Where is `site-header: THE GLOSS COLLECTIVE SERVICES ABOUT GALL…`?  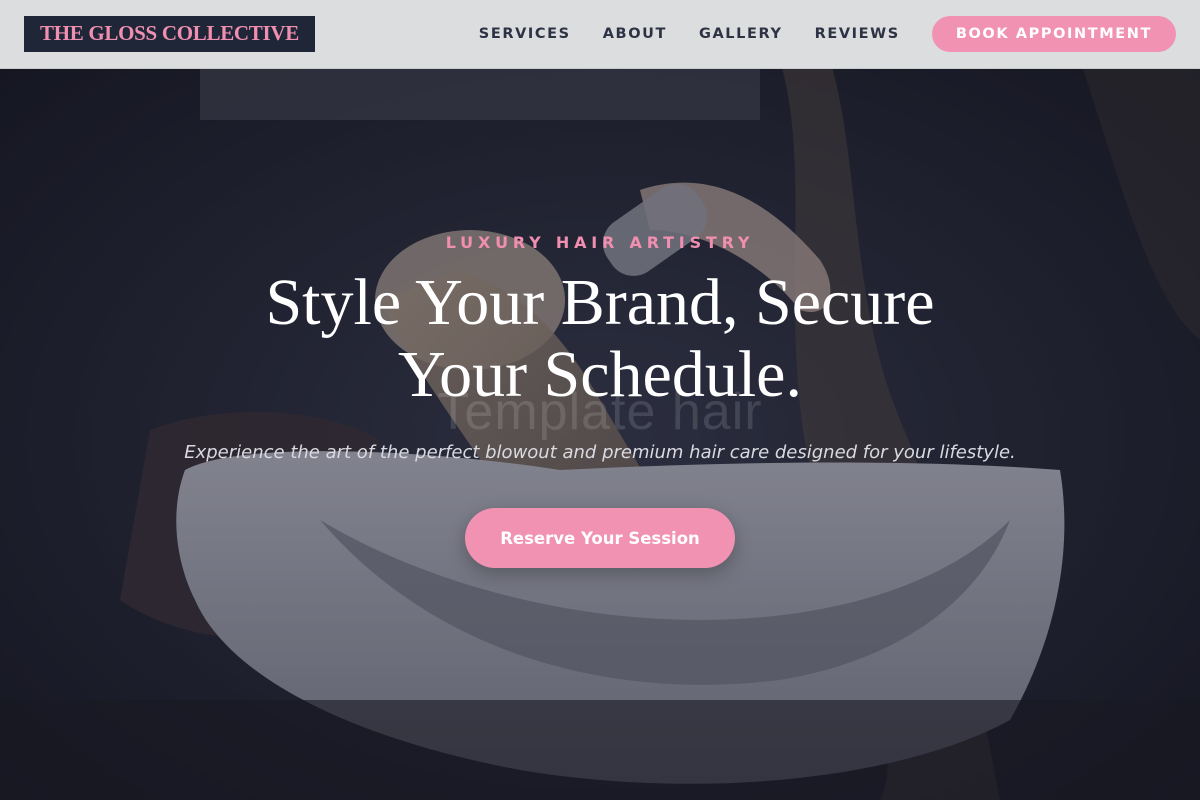
site-header: THE GLOSS COLLECTIVE SERVICES ABOUT GALL… is located at coordinates (600, 34).